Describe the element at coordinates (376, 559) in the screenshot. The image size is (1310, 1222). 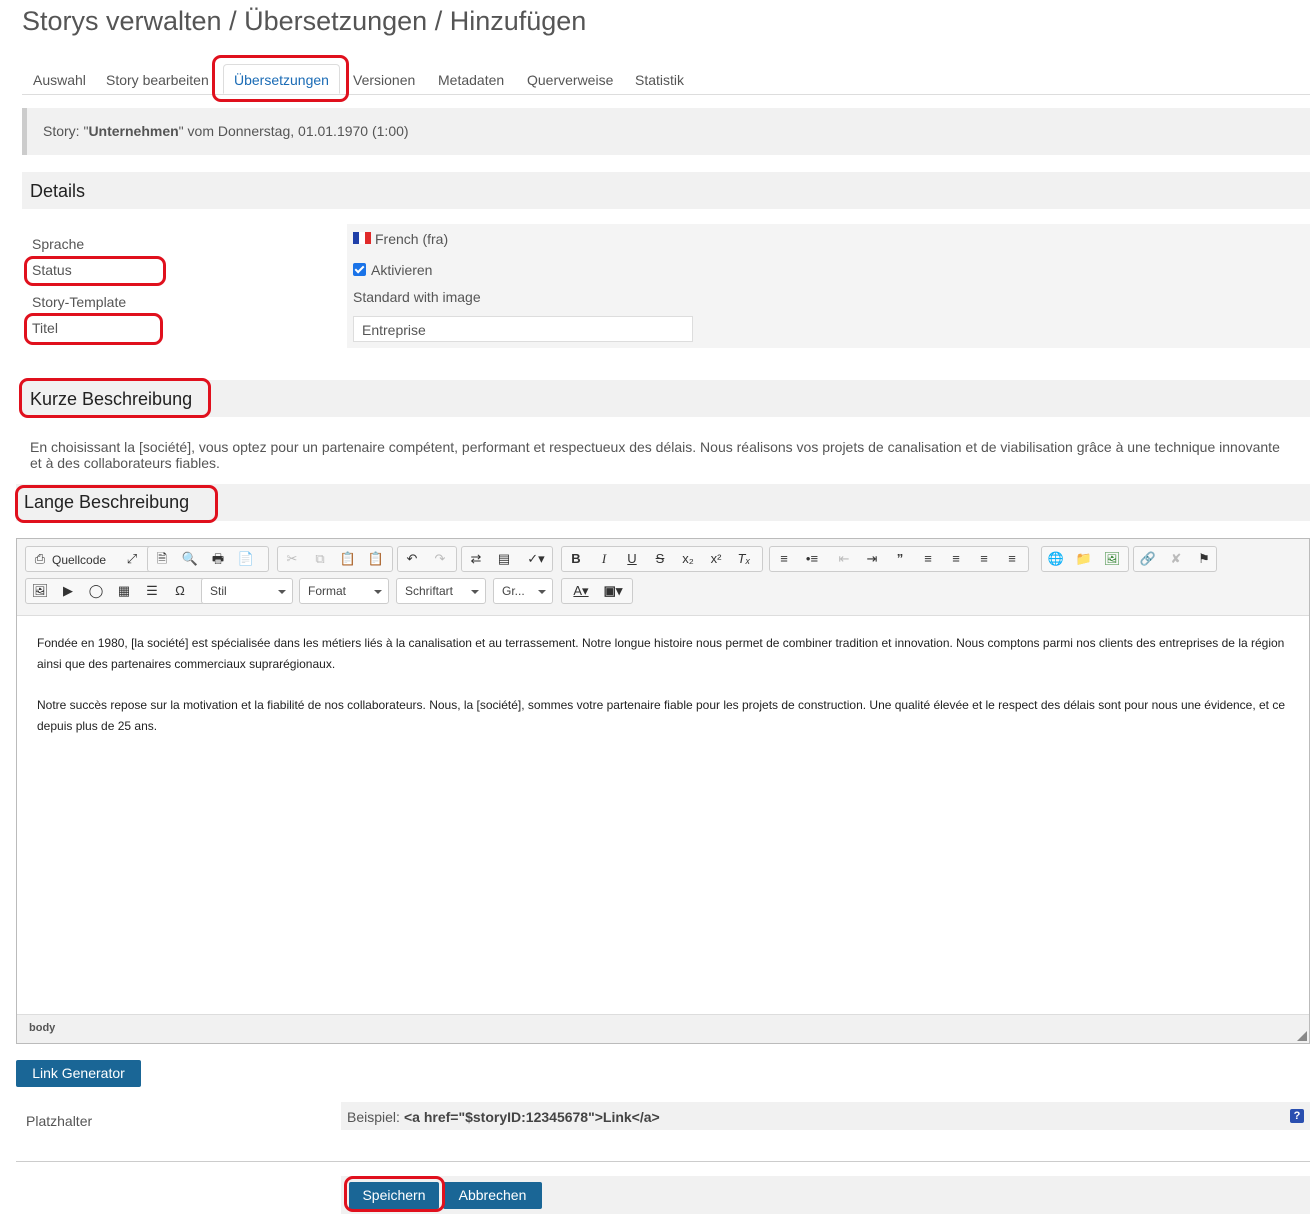
I see `paste-text-icon: 📋` at that location.